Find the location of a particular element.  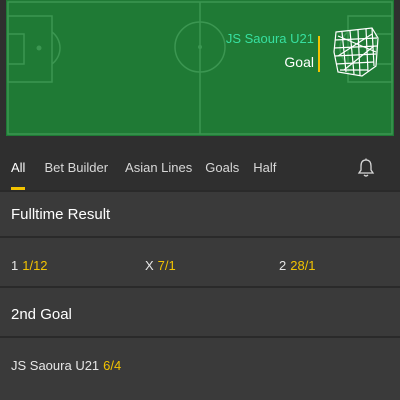

second-goal-title: 2nd Goal is located at coordinates (41, 314).